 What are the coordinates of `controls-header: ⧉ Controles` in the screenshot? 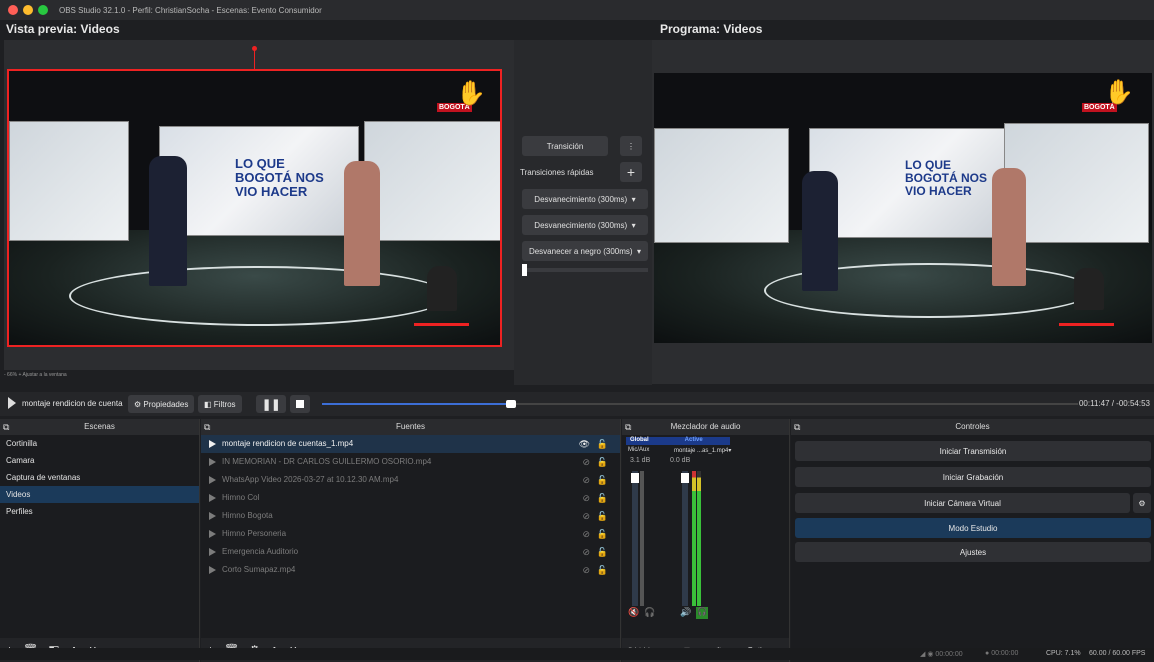 It's located at (972, 427).